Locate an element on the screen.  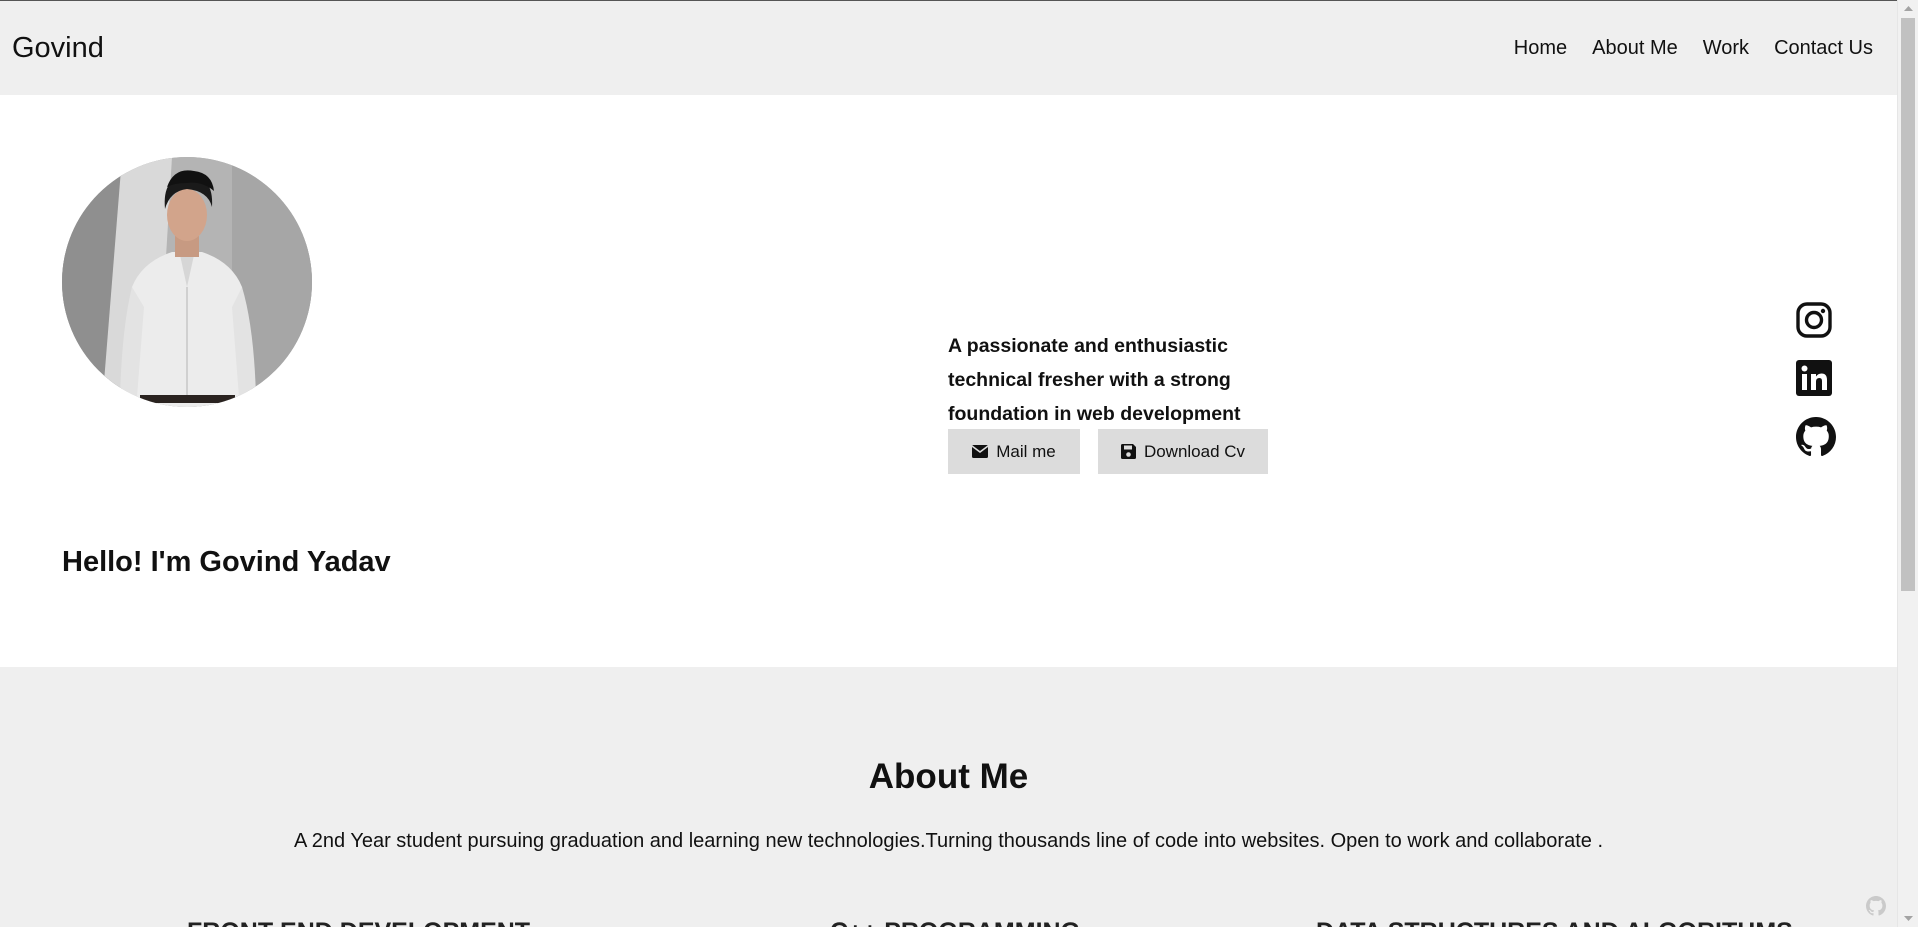
download-cv-label: Download Cv is located at coordinates (1194, 451).